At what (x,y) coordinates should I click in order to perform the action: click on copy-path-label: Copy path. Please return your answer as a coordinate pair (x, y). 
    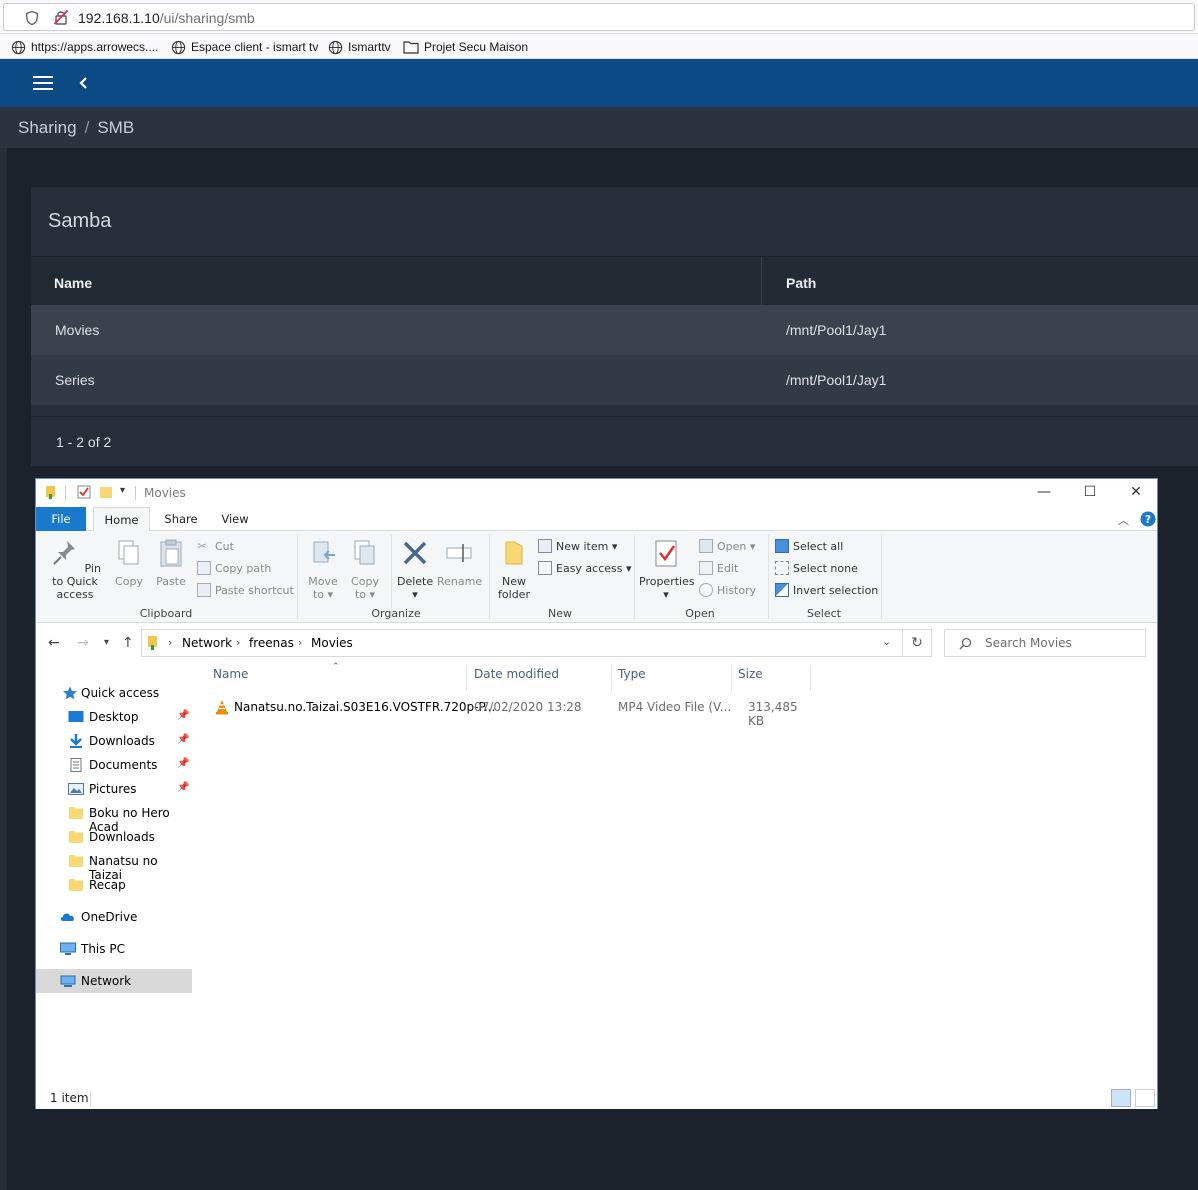
    Looking at the image, I should click on (243, 568).